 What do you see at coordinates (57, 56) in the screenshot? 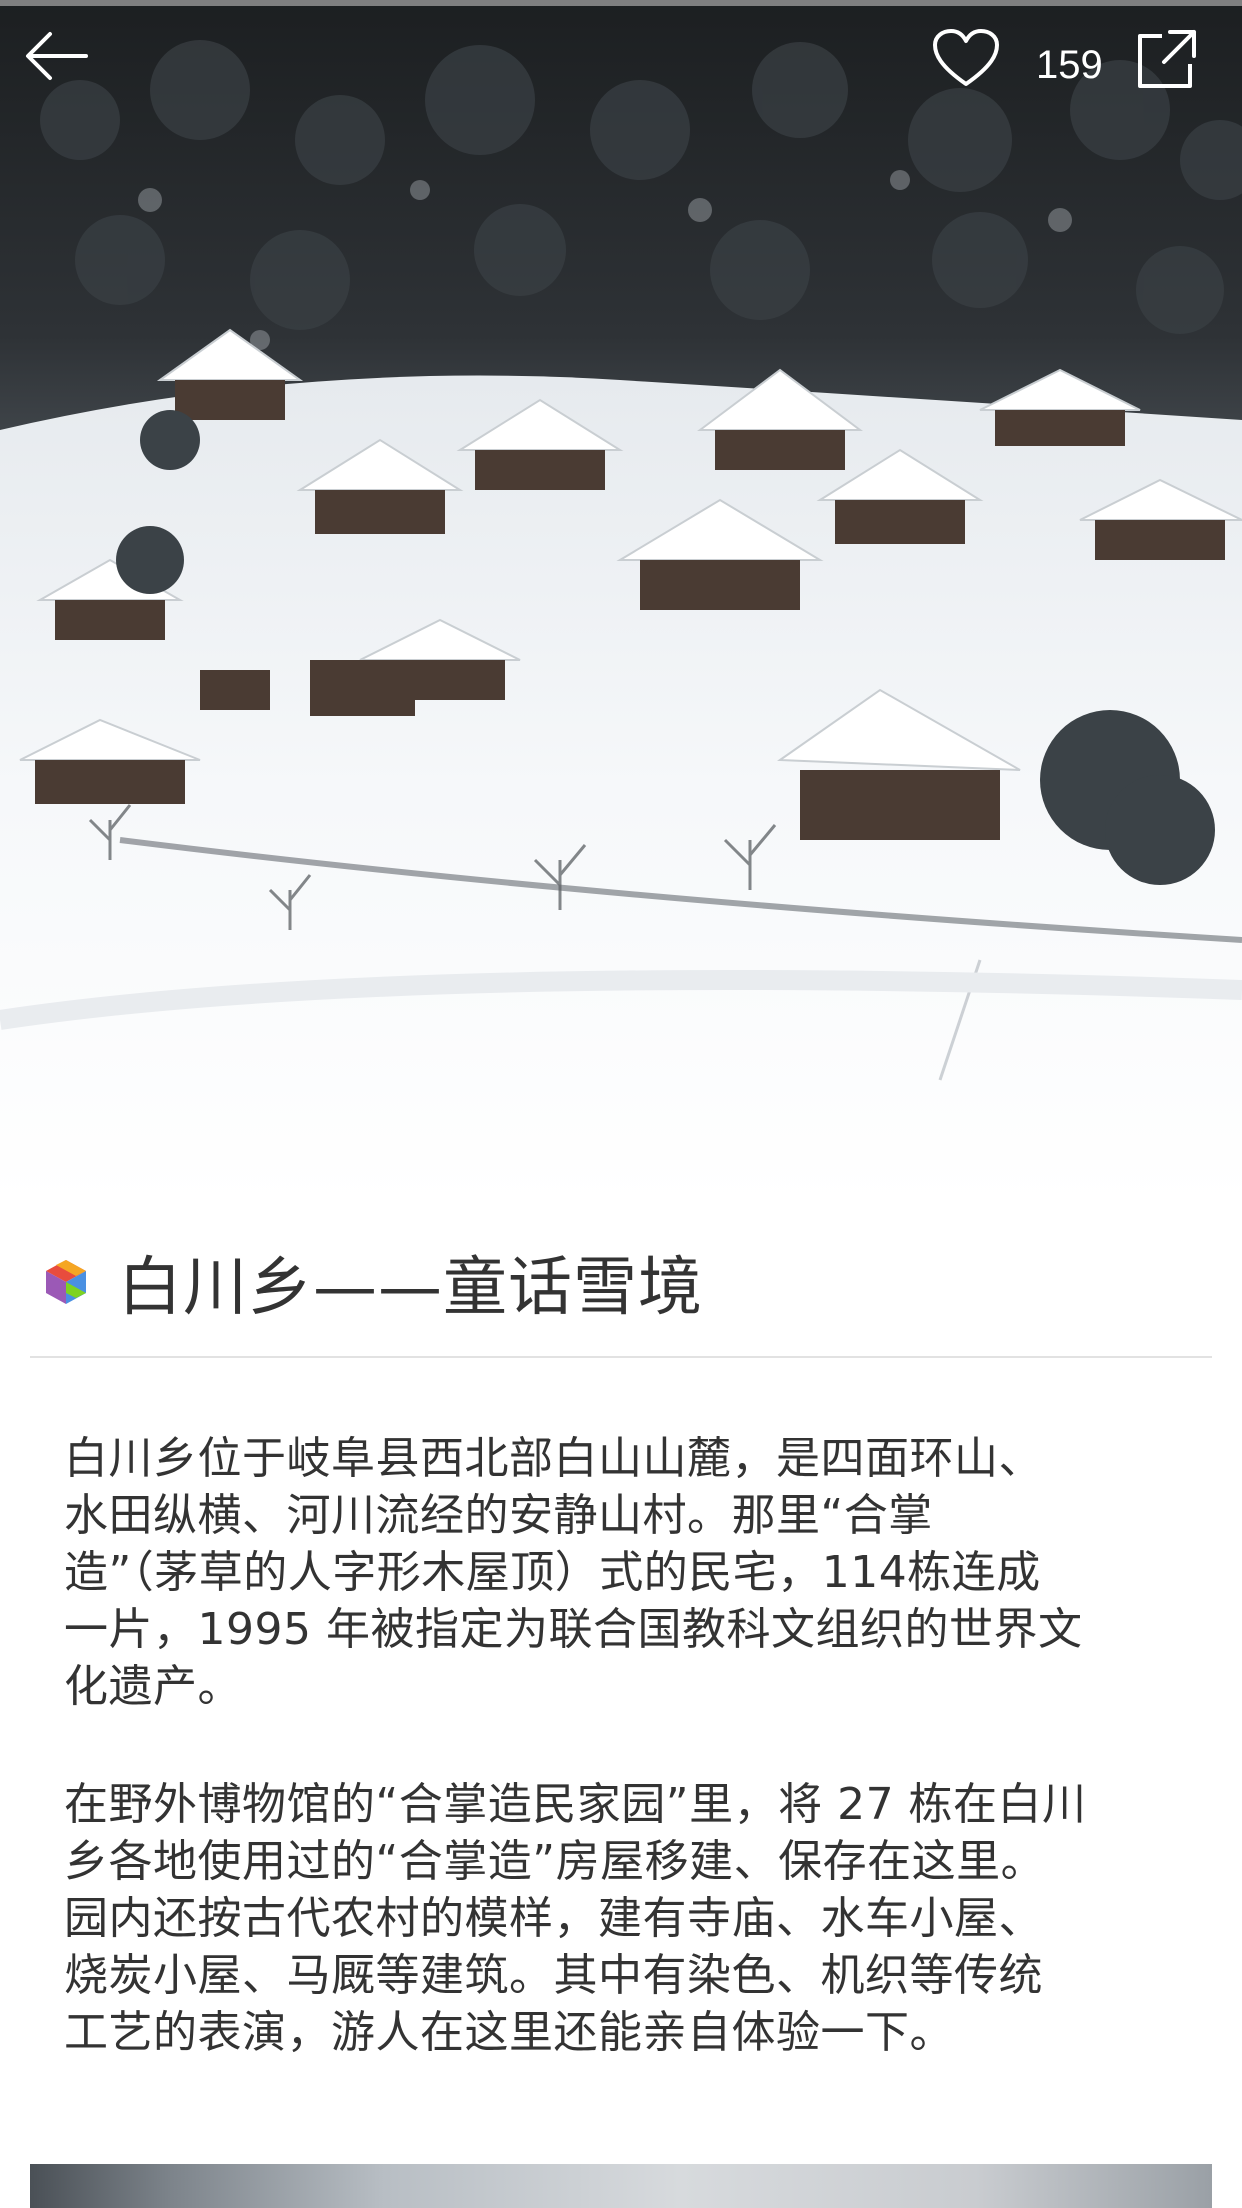
I see `arrow-left-icon` at bounding box center [57, 56].